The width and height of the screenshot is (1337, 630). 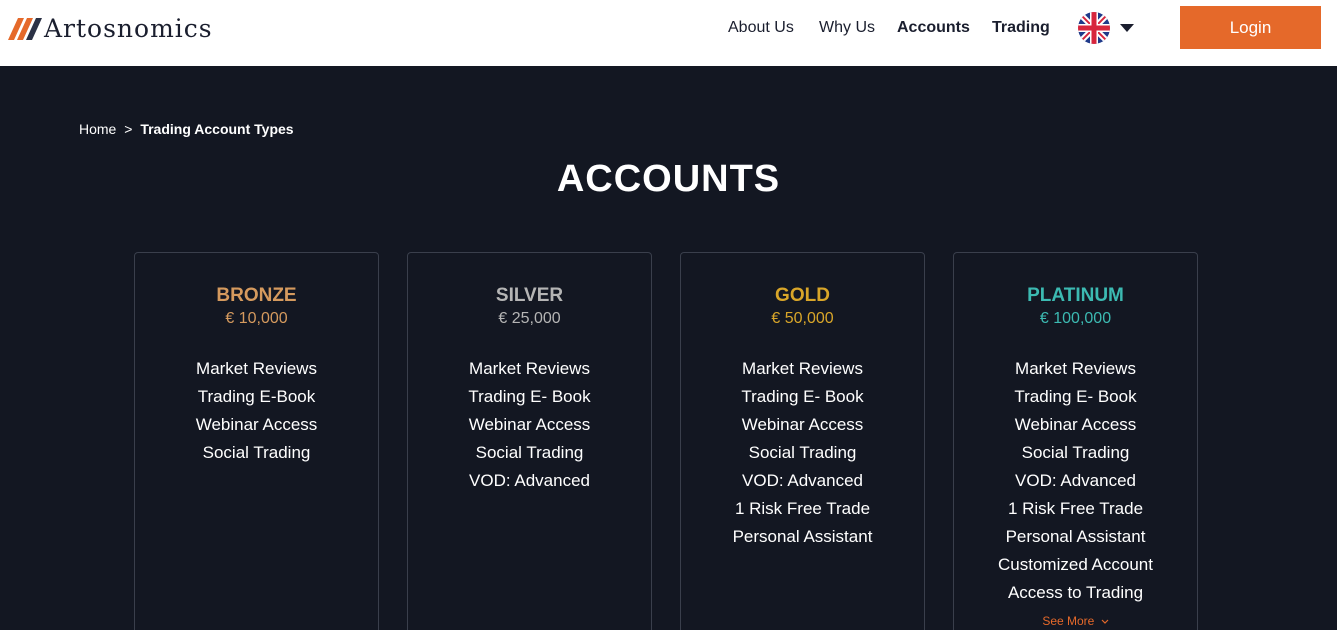 What do you see at coordinates (217, 129) in the screenshot?
I see `breadcrumb-current: Trading Account Types` at bounding box center [217, 129].